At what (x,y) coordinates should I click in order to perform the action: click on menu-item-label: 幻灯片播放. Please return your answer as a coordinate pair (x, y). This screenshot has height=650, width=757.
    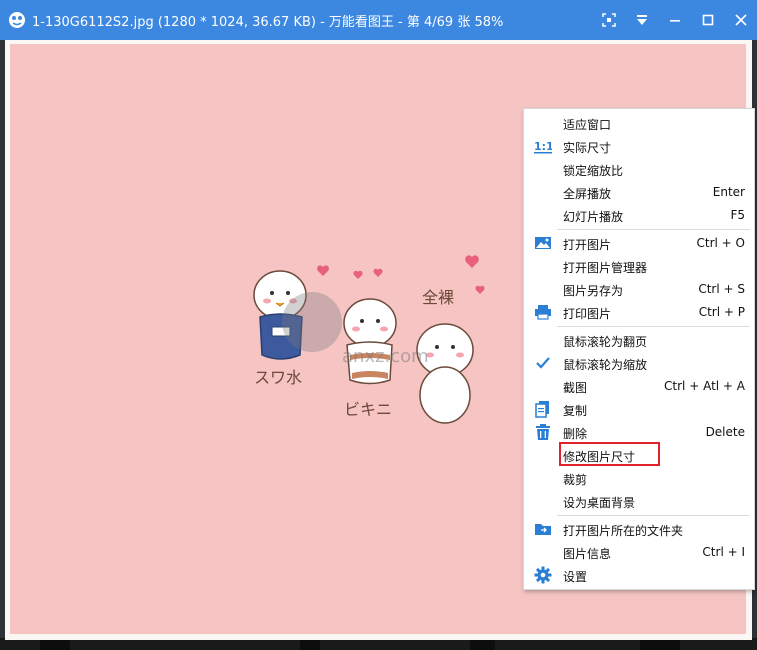
    Looking at the image, I should click on (593, 217).